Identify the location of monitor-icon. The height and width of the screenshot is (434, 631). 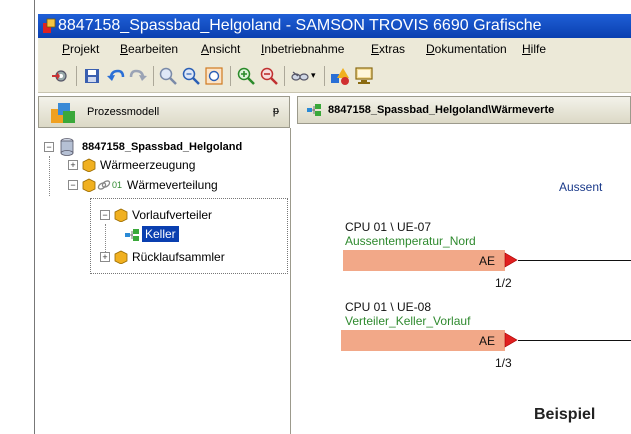
(364, 76).